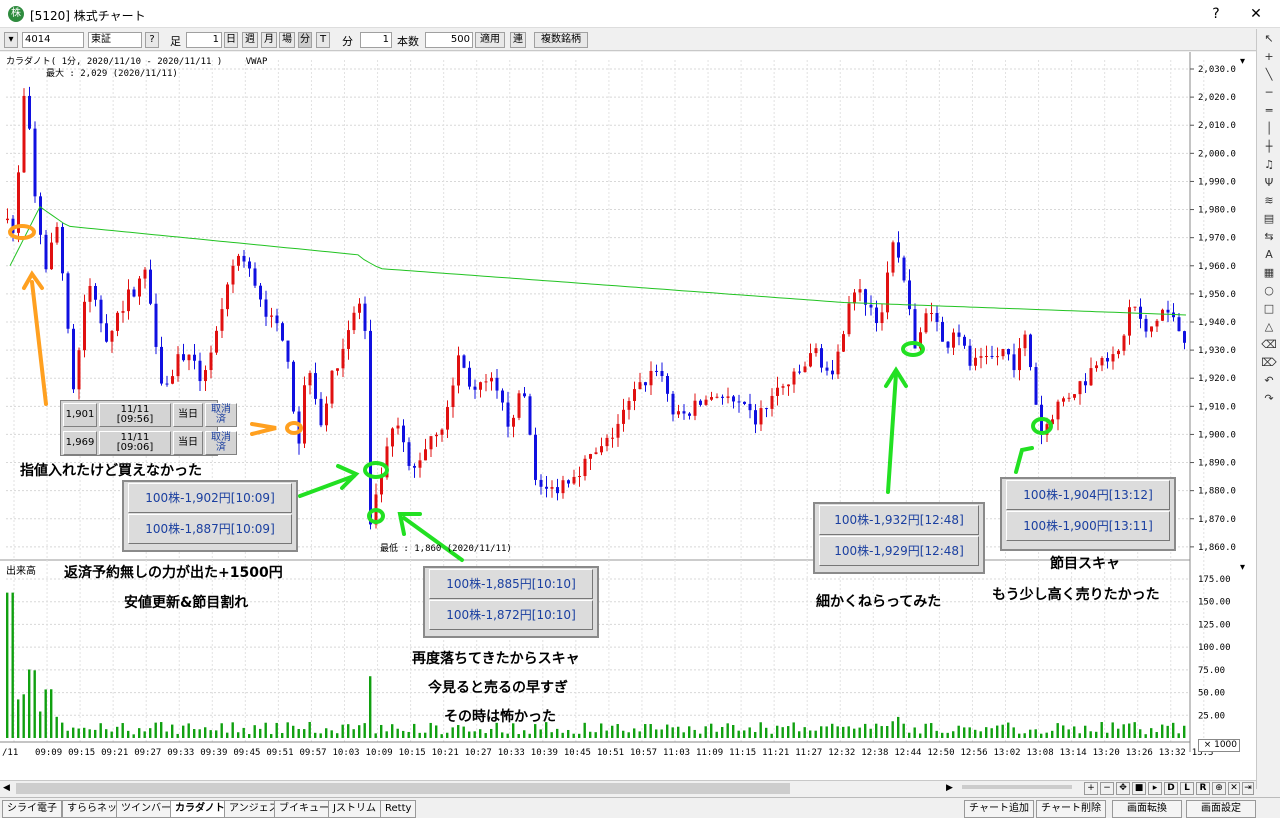 This screenshot has height=818, width=1280. Describe the element at coordinates (1187, 788) in the screenshot. I see `l-button: L` at that location.